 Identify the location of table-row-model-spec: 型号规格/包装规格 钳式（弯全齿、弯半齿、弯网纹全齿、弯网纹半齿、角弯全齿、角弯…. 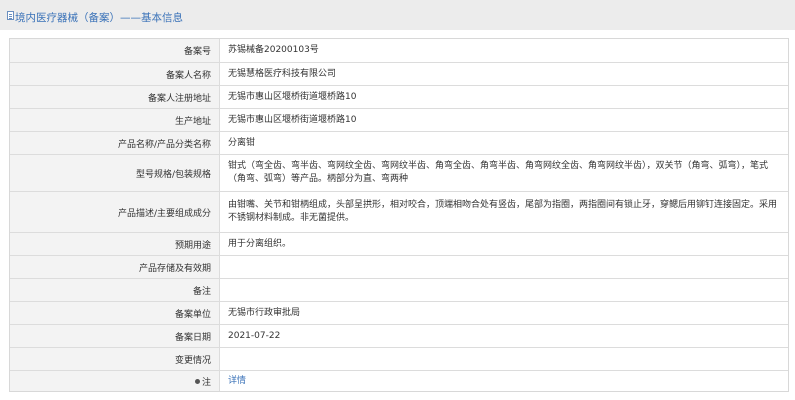
(399, 173).